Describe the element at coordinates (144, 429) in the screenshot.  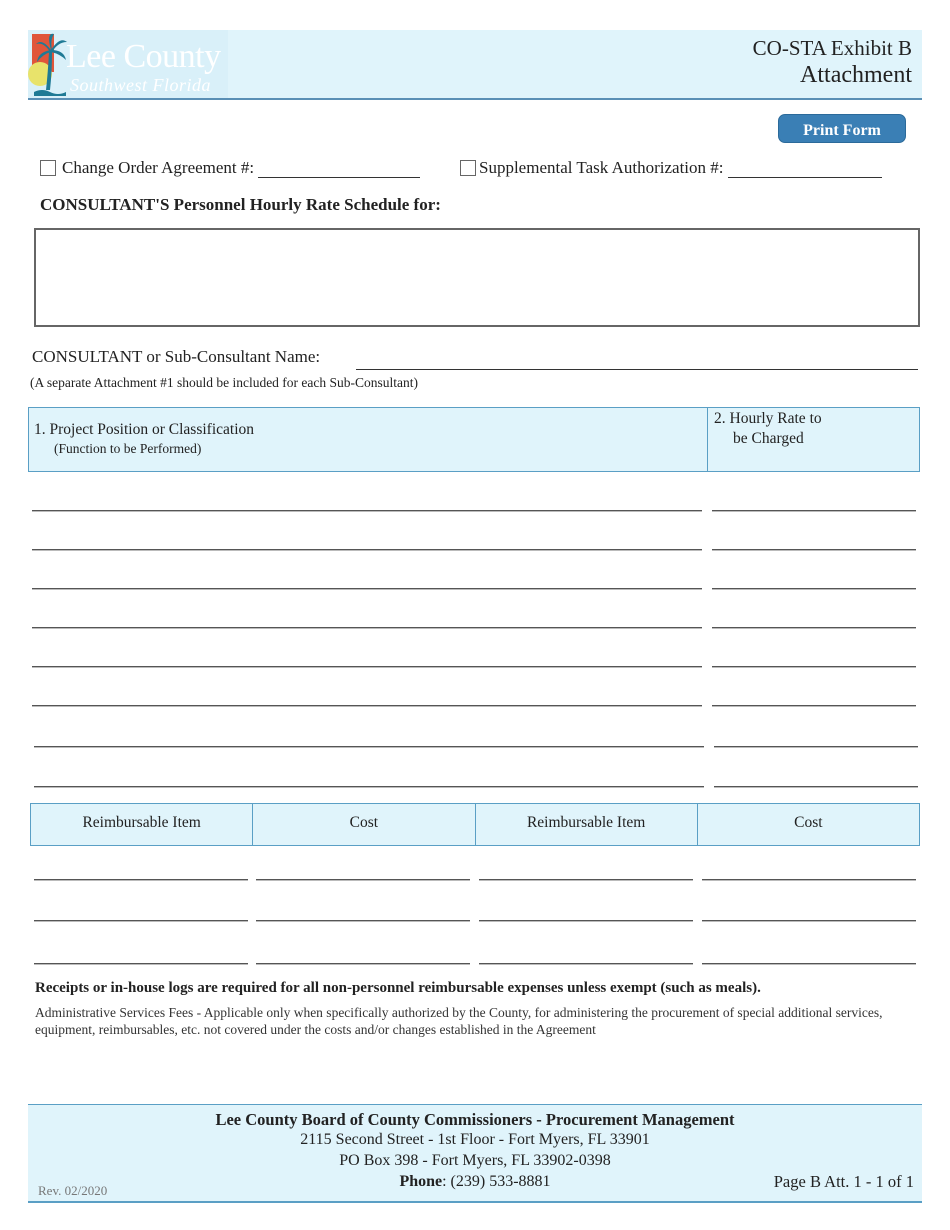
I see `position-header-label: 1. Project Position or Classification` at that location.